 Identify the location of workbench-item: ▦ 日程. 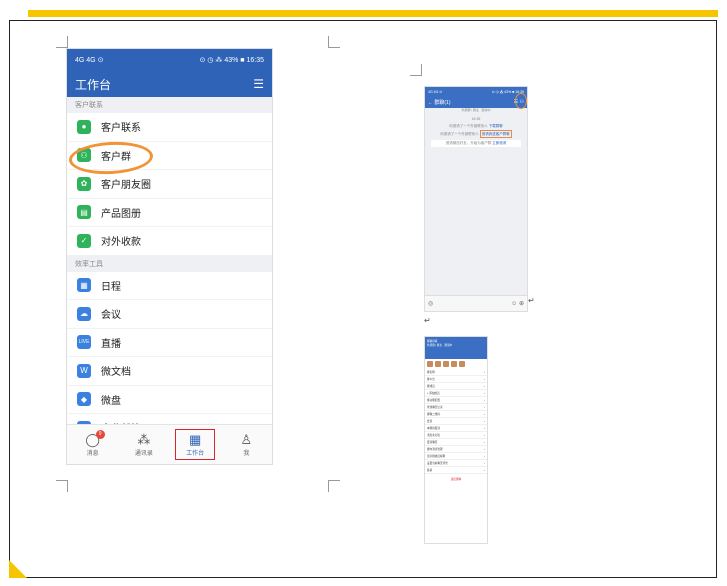
(169, 286).